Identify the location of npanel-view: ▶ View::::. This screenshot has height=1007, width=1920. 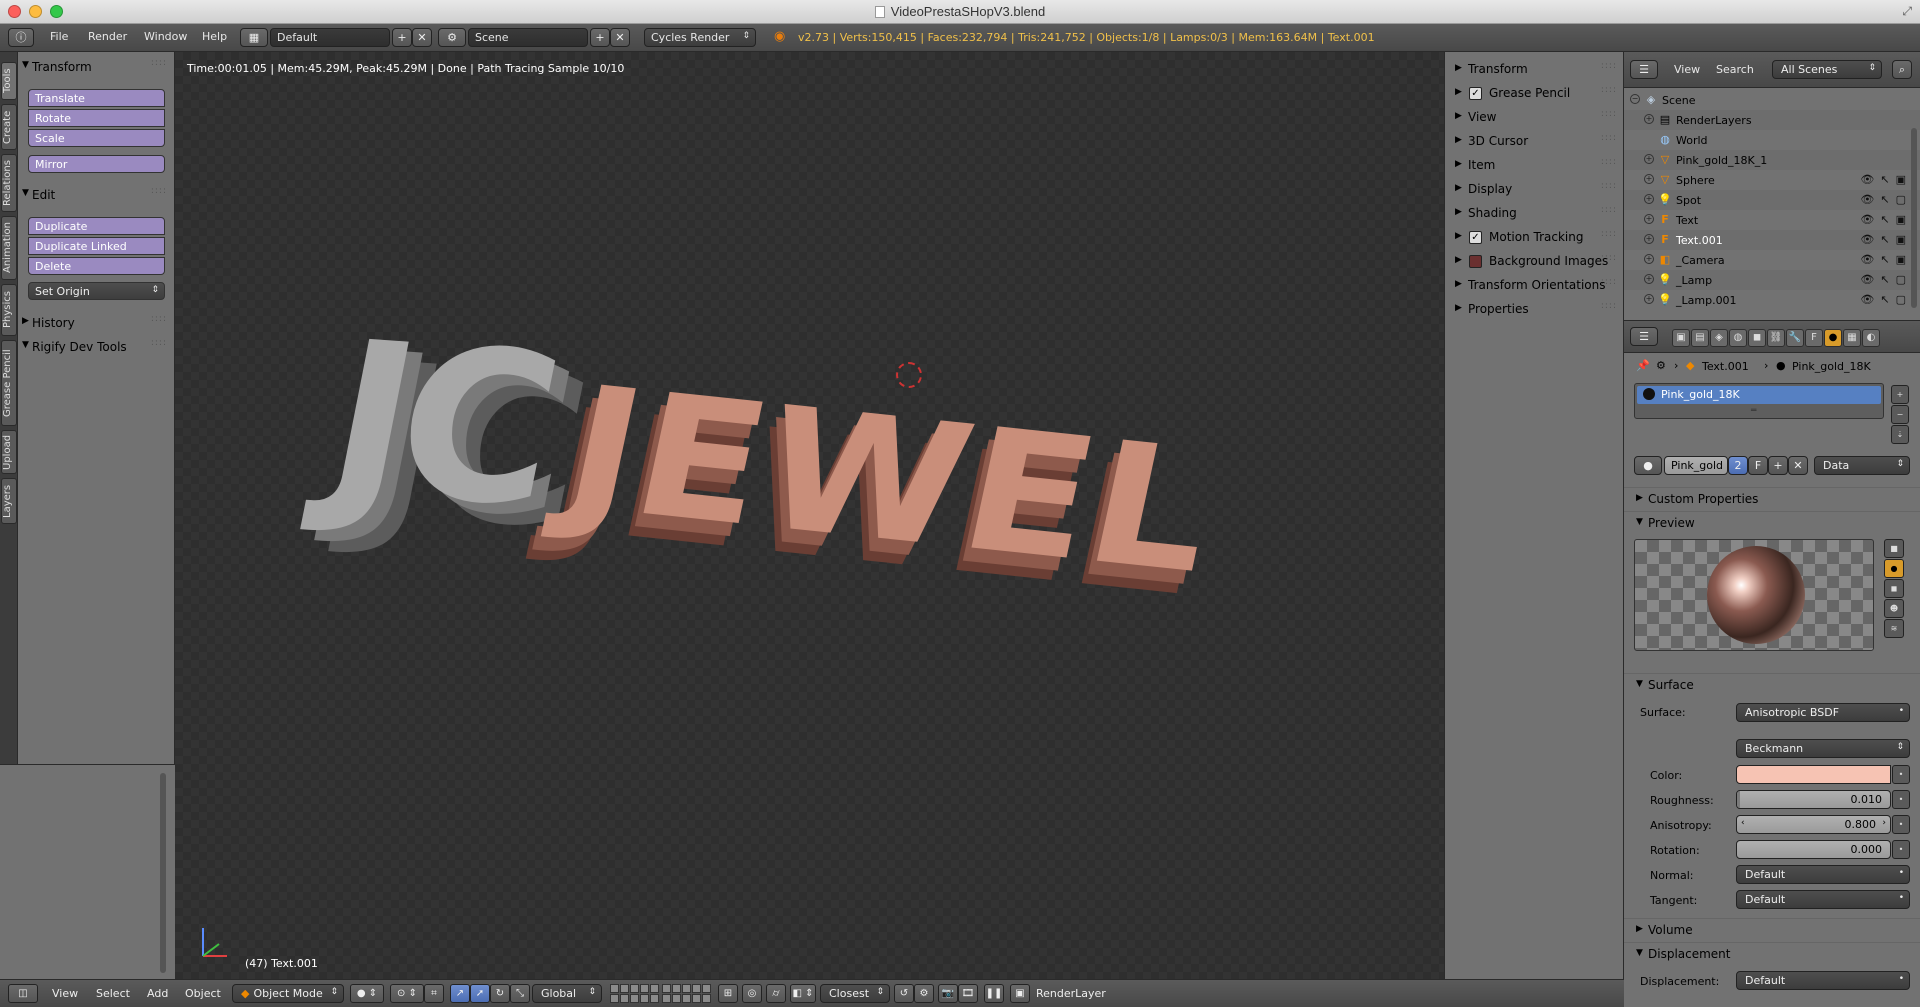
(1535, 118).